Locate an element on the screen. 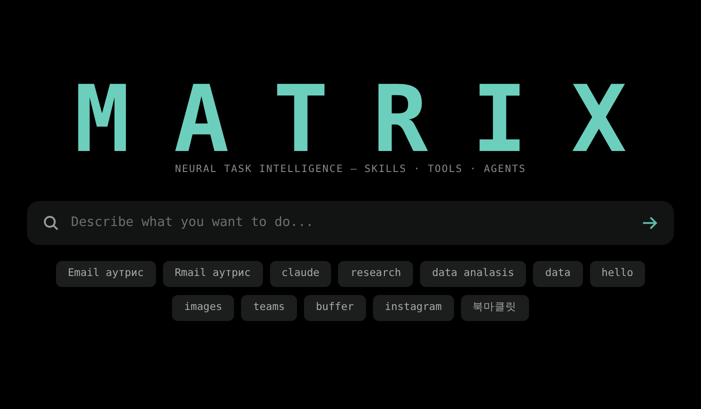 This screenshot has width=701, height=409. suggestion-chip: Rmail аутрис is located at coordinates (212, 274).